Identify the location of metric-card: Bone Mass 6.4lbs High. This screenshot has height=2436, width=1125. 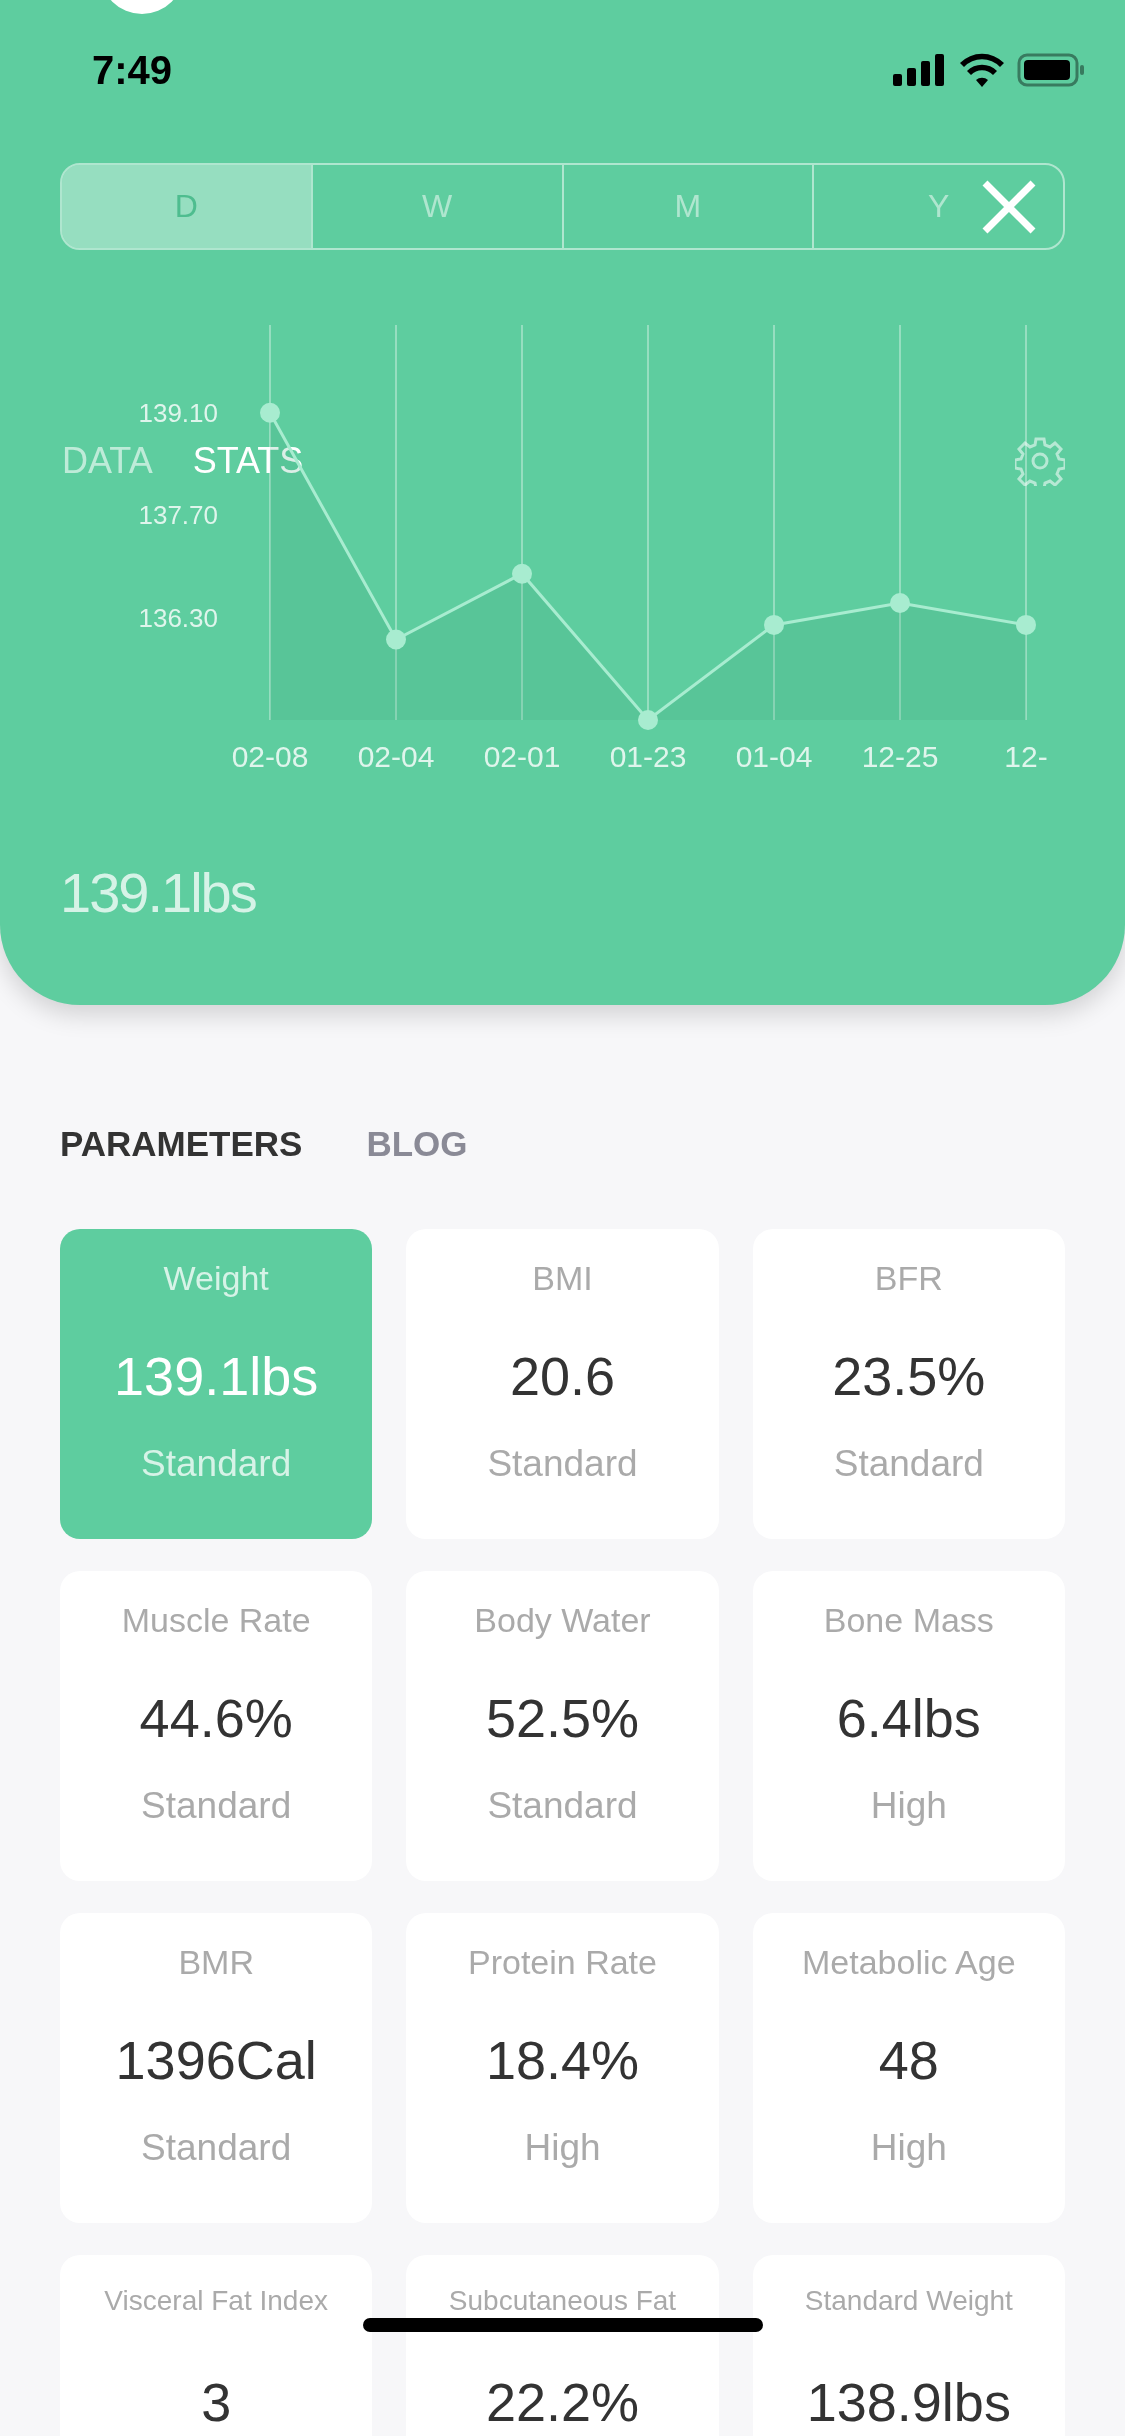
(908, 1726).